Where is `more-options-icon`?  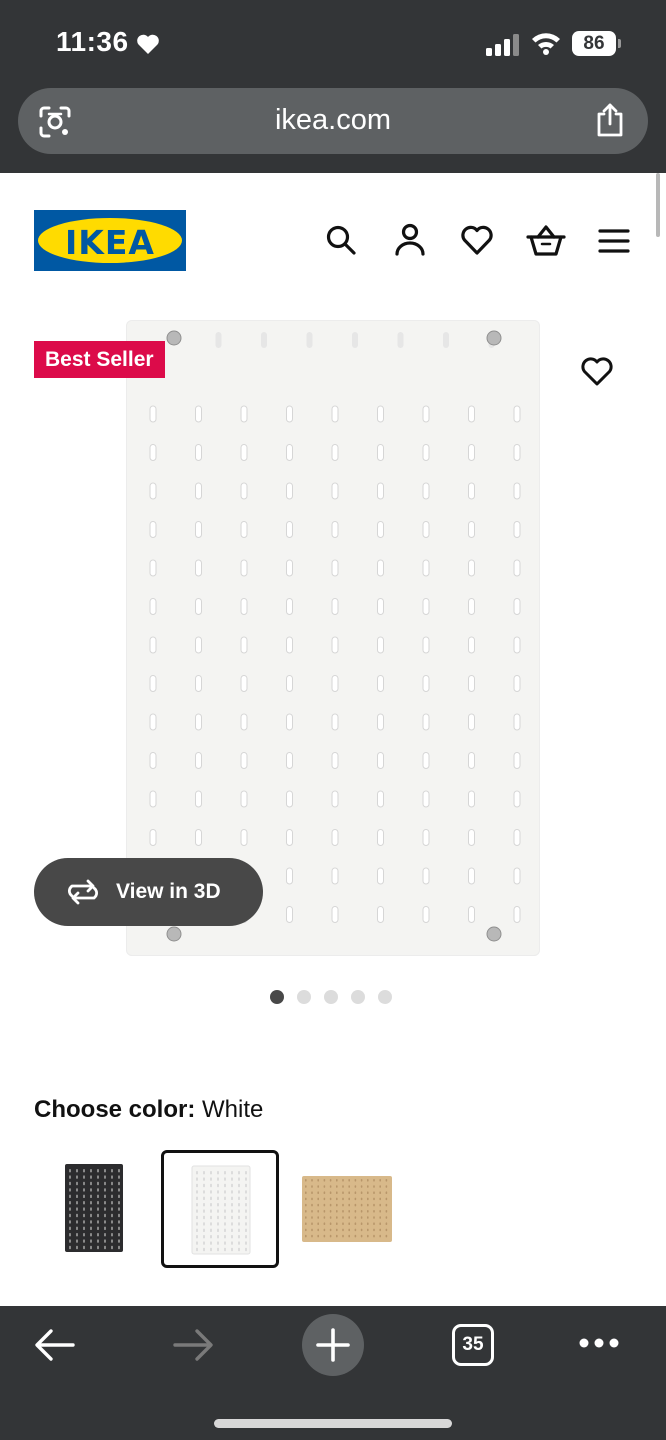
more-options-icon is located at coordinates (599, 1345).